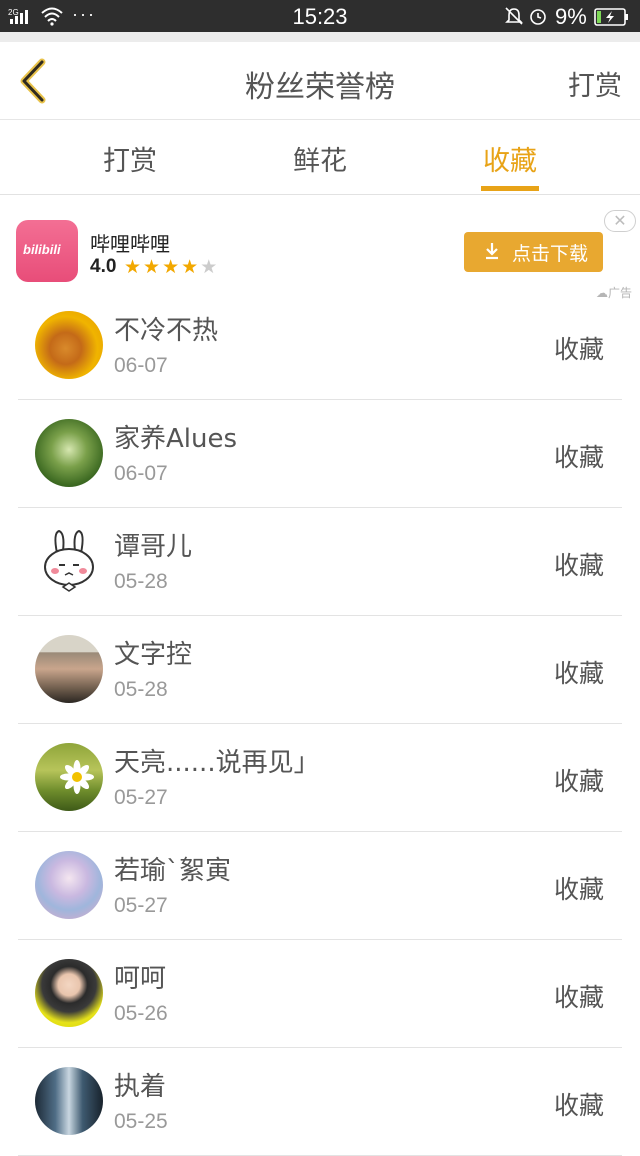 This screenshot has height=1156, width=640. Describe the element at coordinates (595, 83) in the screenshot. I see `reward-button: 打赏` at that location.